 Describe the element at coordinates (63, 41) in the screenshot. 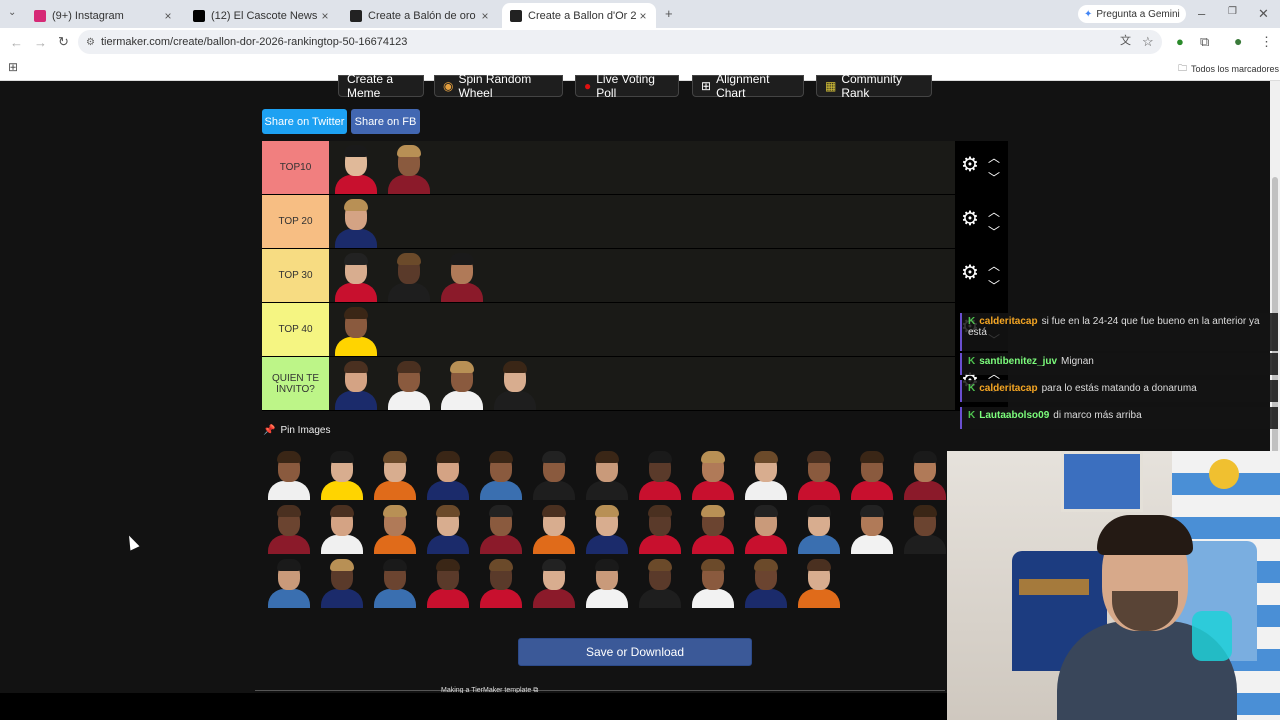

I see `reload-icon: ↻` at that location.